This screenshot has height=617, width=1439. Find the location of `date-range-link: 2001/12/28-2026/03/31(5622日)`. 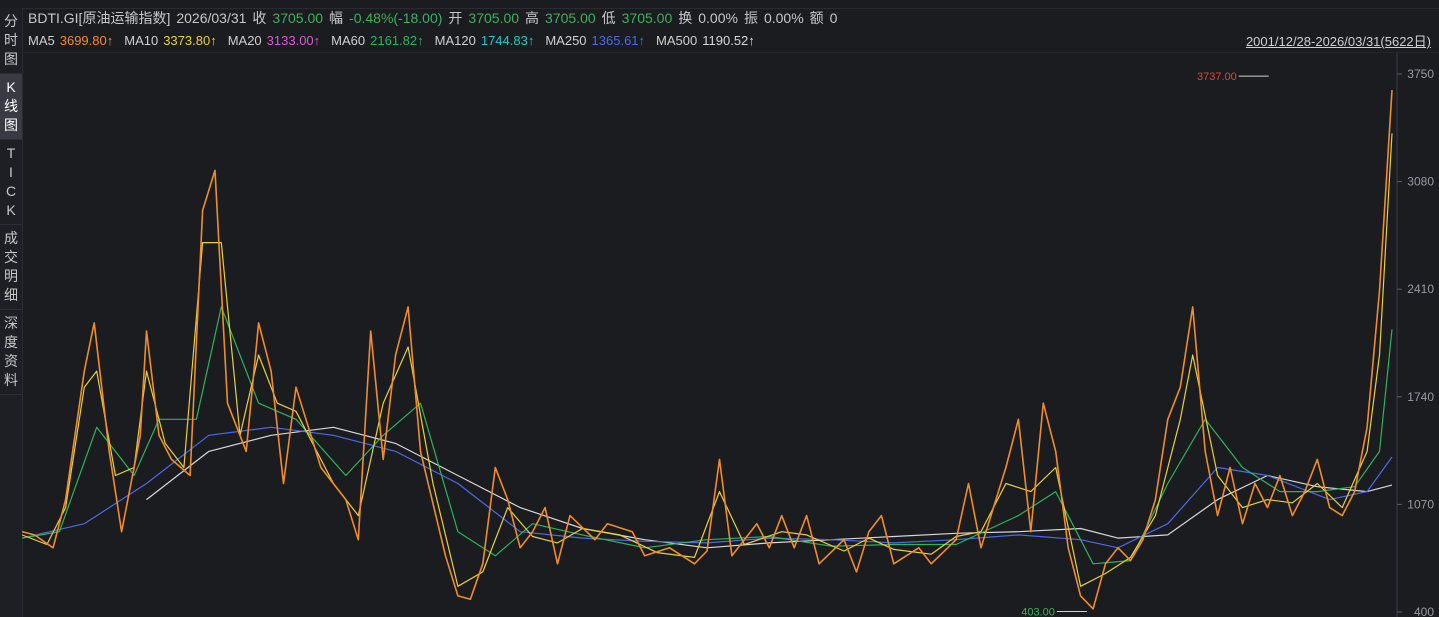

date-range-link: 2001/12/28-2026/03/31(5622日) is located at coordinates (1338, 40).